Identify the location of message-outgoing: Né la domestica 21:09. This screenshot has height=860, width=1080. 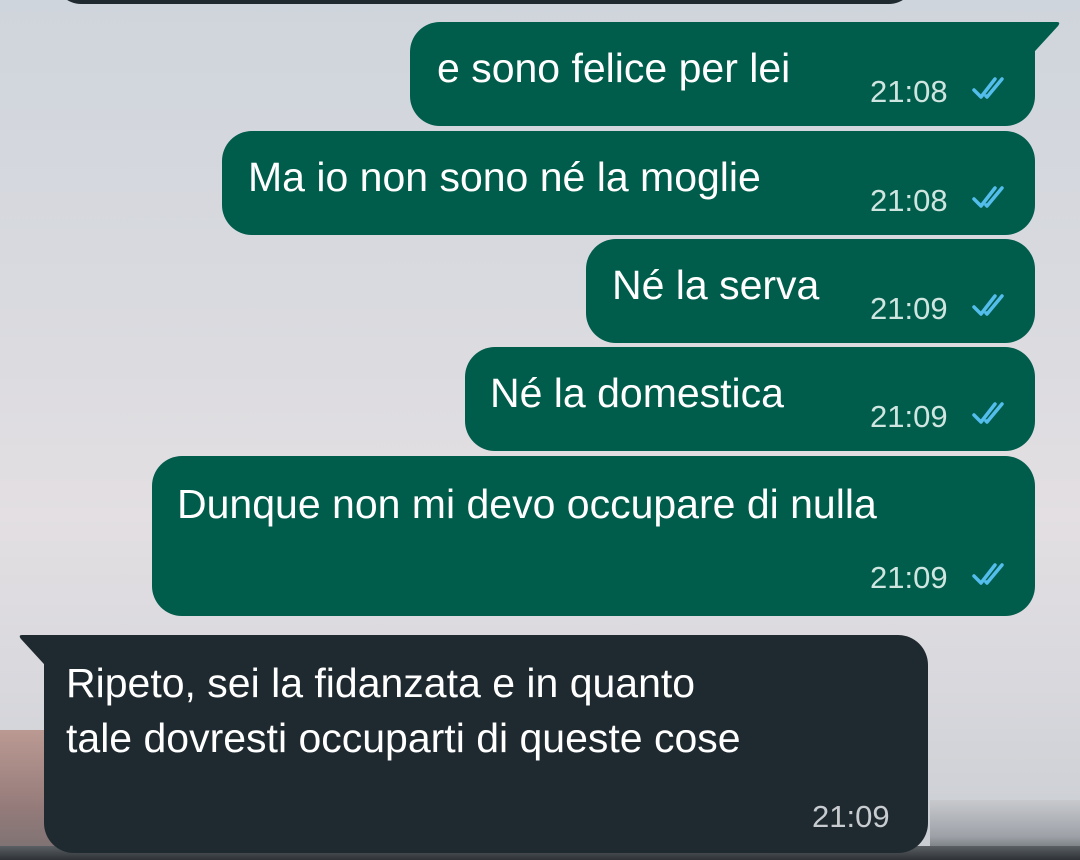
(750, 399).